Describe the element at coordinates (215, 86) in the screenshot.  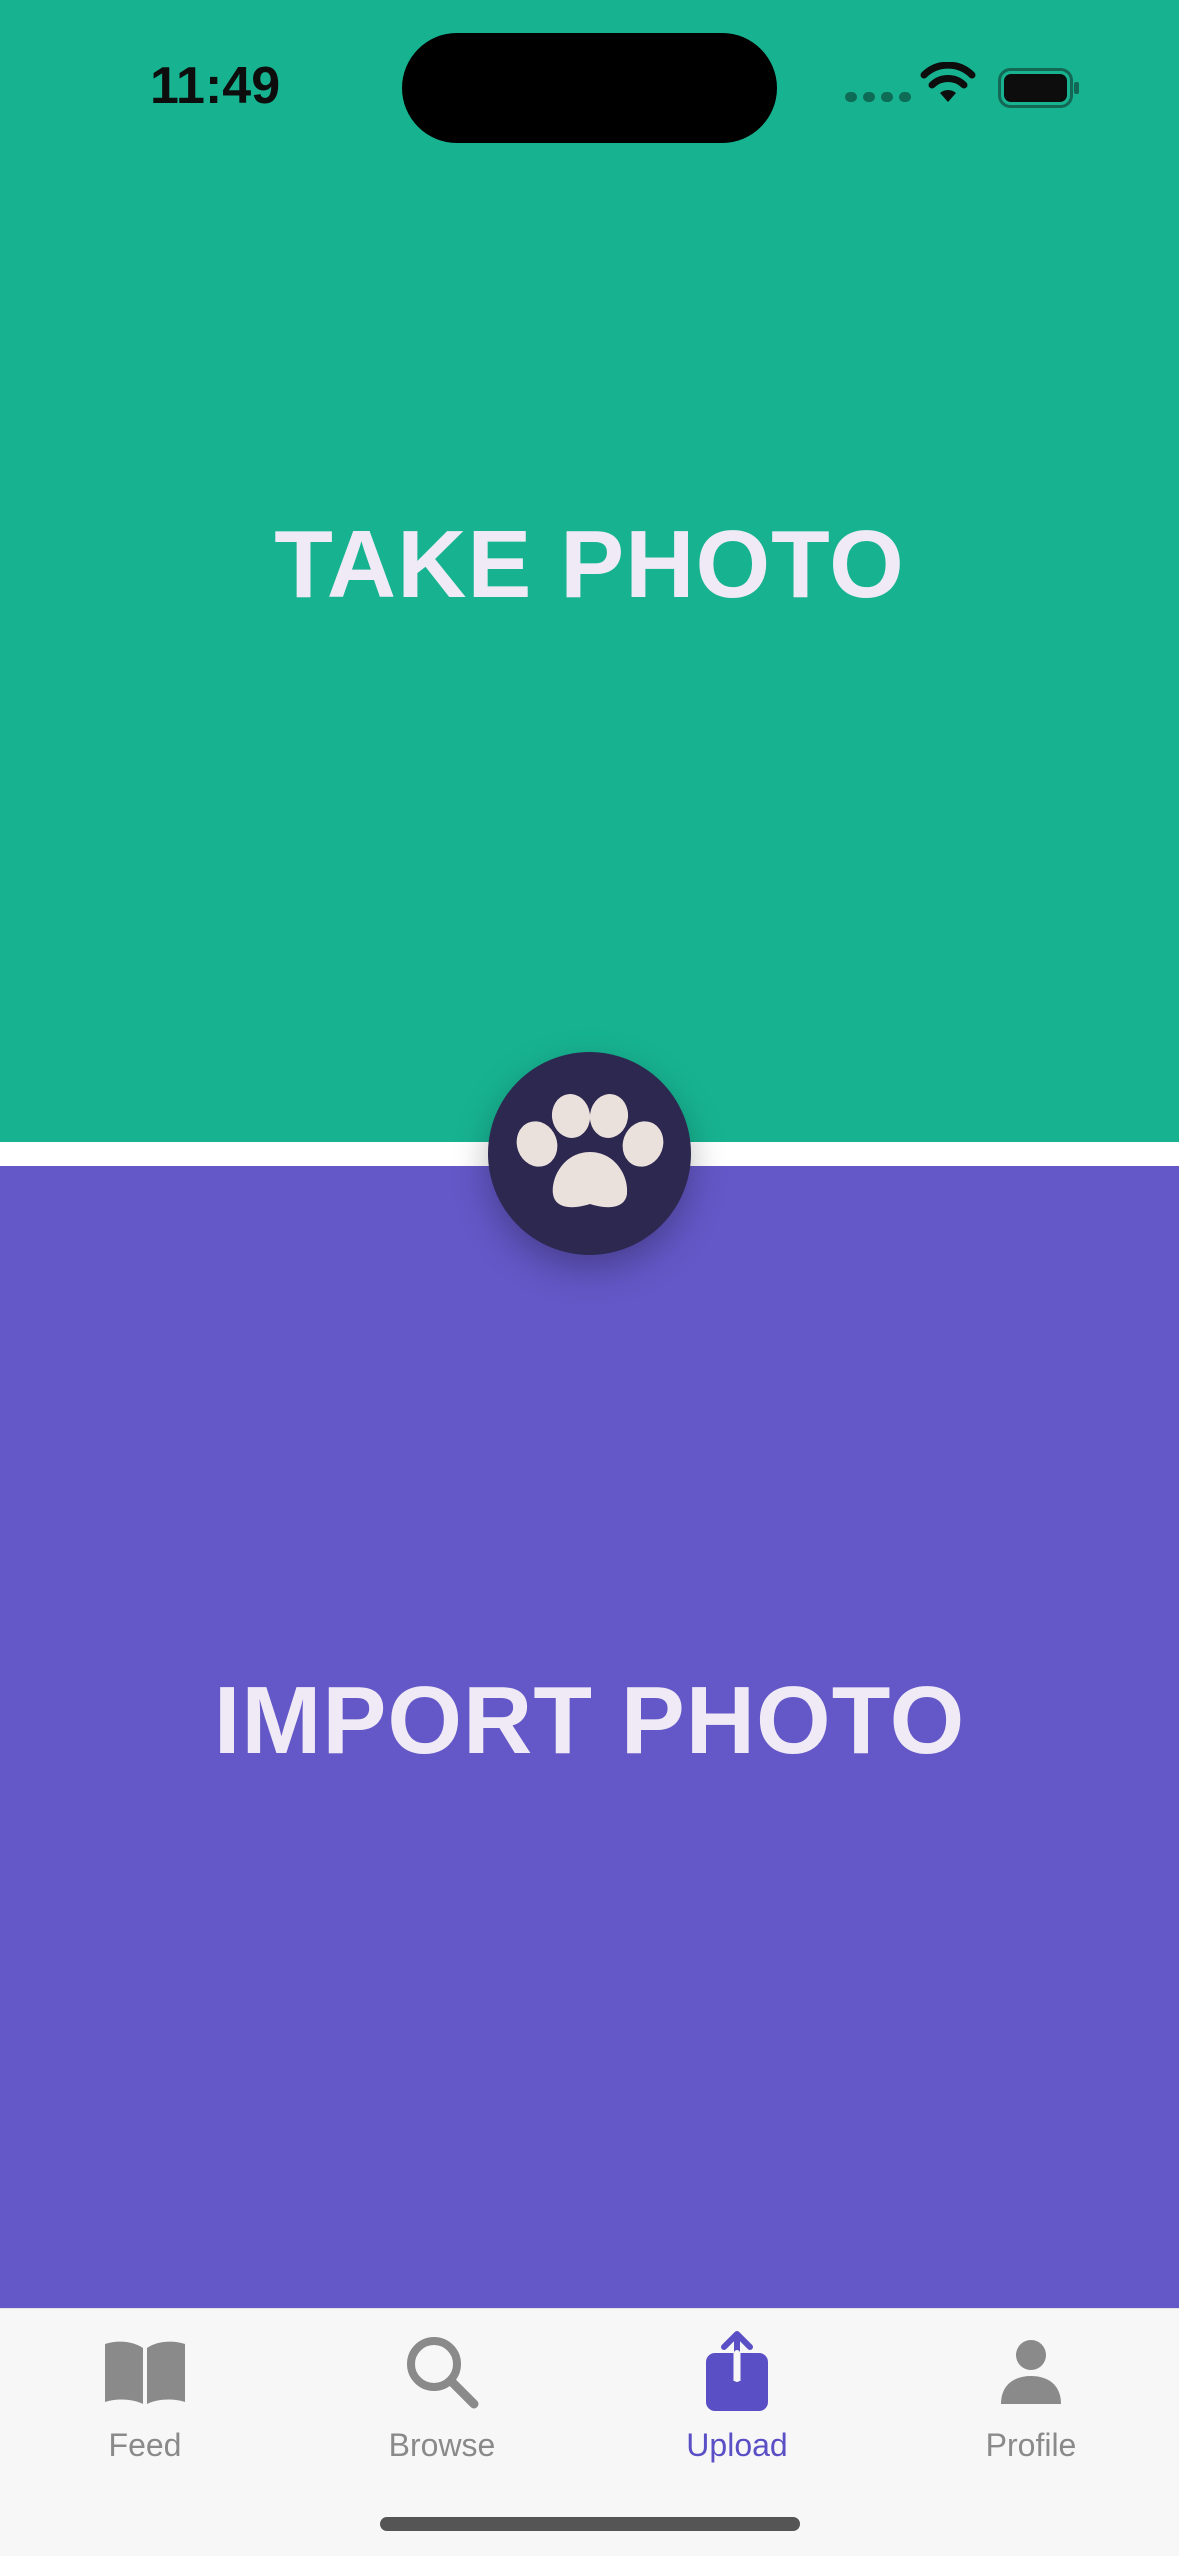
I see `status-time: 11:49` at that location.